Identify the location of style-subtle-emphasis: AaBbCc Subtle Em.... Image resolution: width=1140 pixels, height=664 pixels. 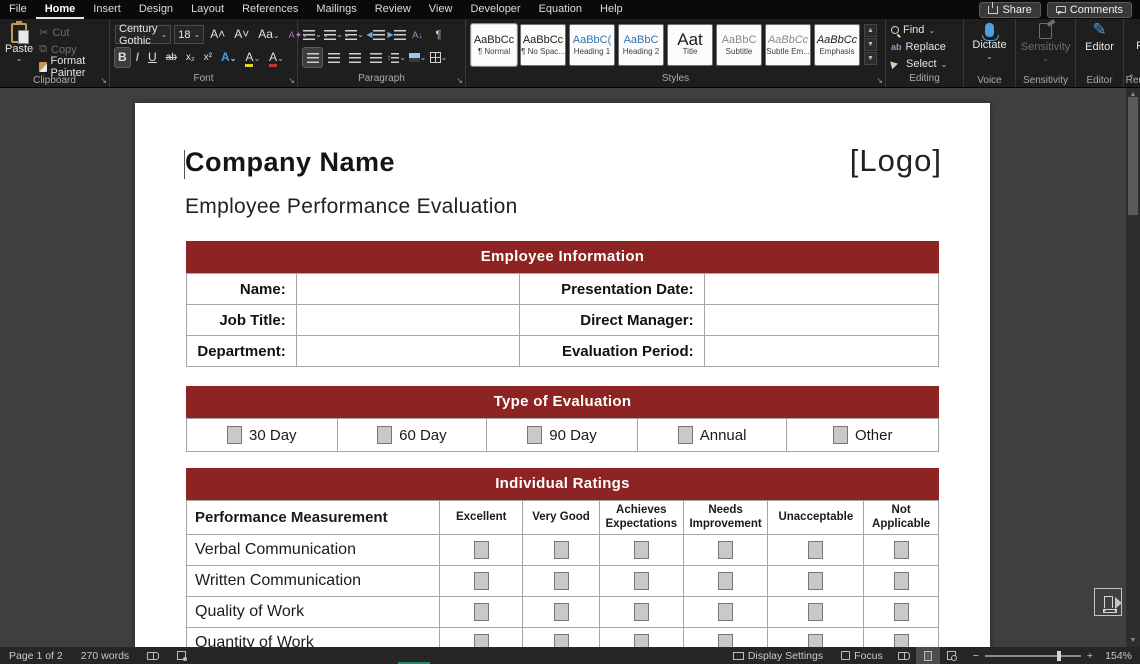
(788, 45).